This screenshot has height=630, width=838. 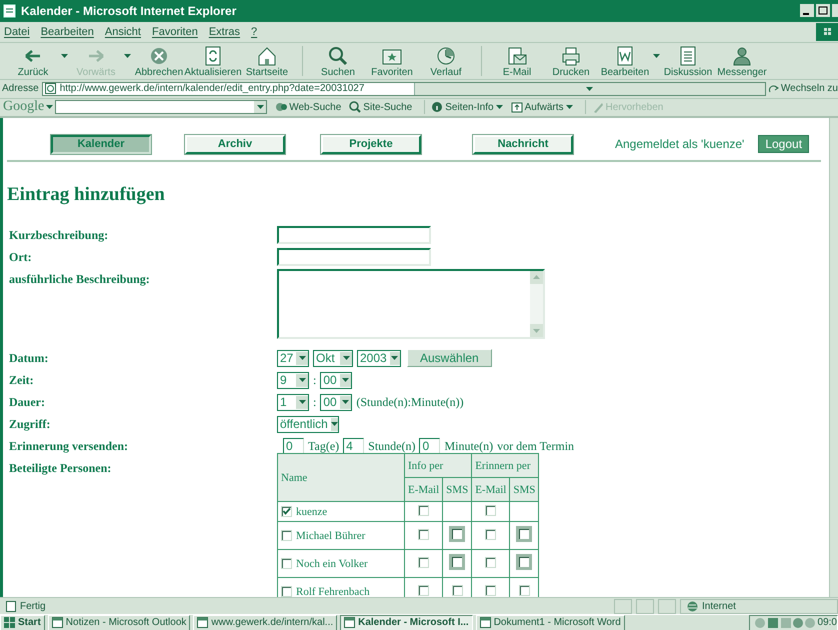 What do you see at coordinates (67, 32) in the screenshot?
I see `menu-item: Bearbeiten` at bounding box center [67, 32].